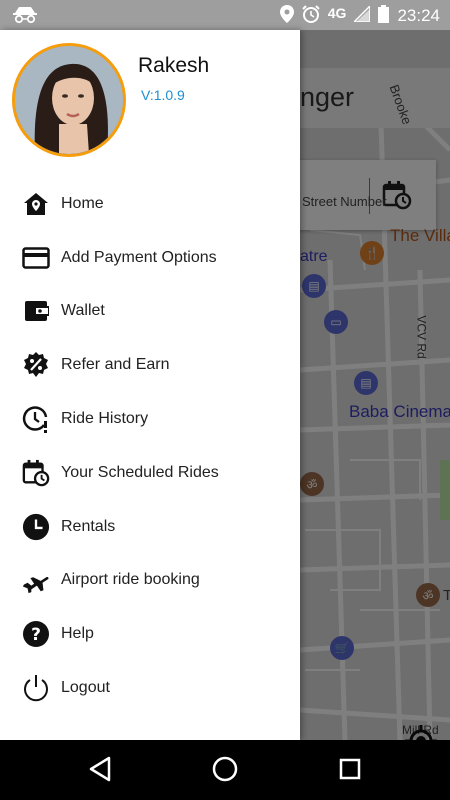  I want to click on status-bar: 4G 23:24, so click(225, 15).